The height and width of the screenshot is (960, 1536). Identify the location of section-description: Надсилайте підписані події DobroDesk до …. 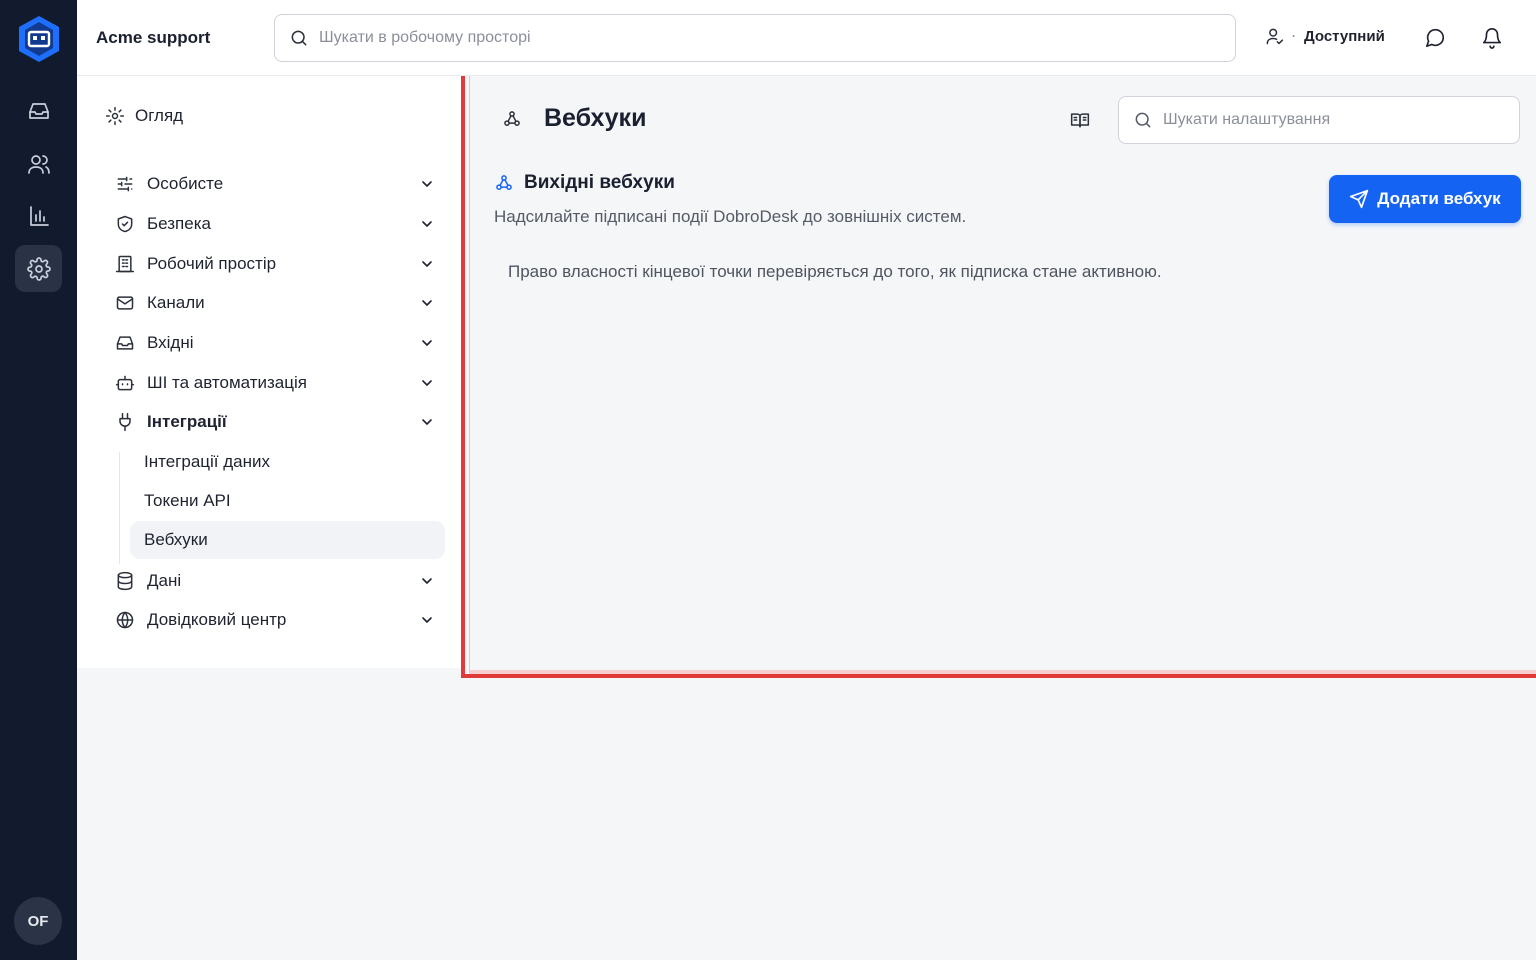
(730, 216).